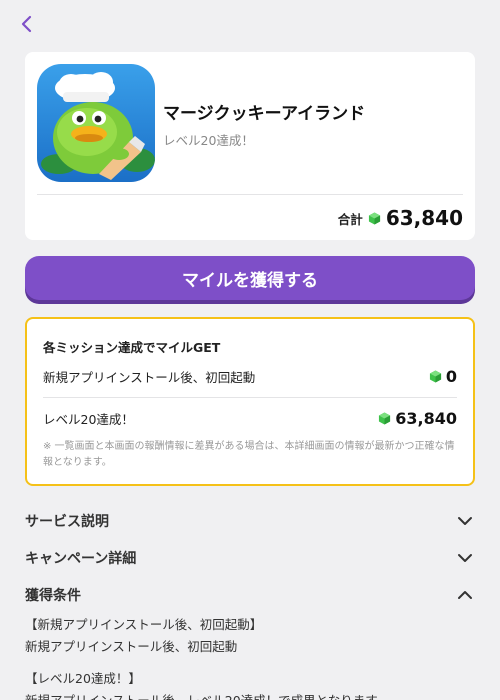 Image resolution: width=500 pixels, height=700 pixels. I want to click on section-title: サービス説明, so click(67, 522).